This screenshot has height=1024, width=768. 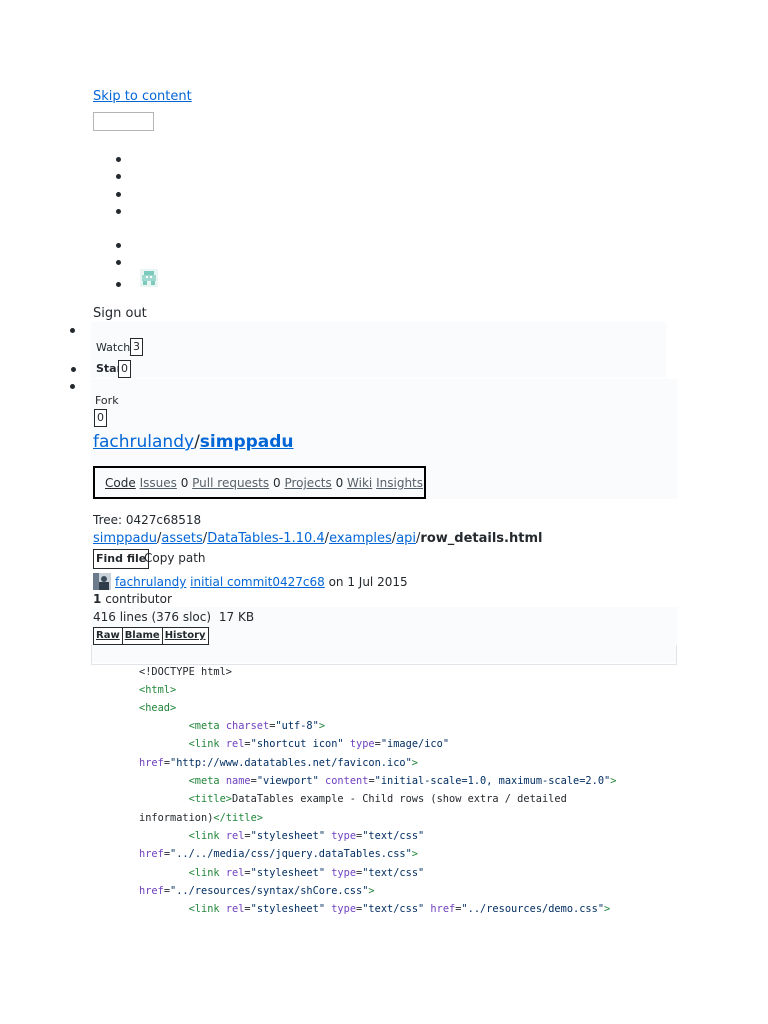 I want to click on history-button: History, so click(x=185, y=636).